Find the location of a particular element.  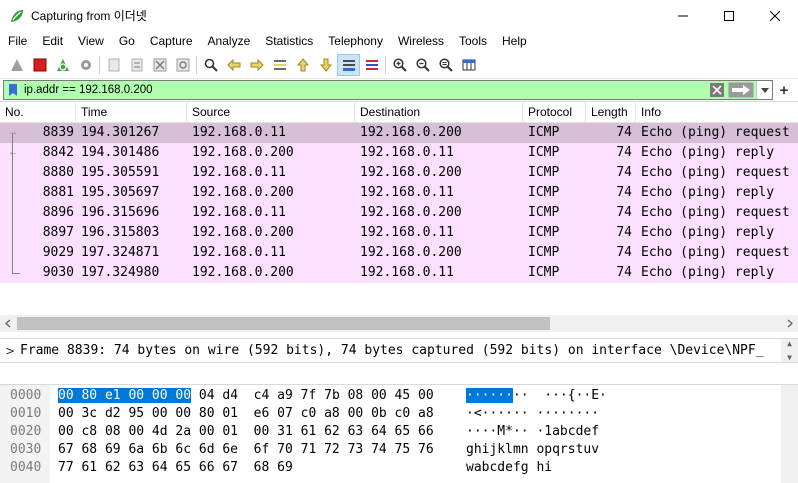

zoom-in-button is located at coordinates (399, 65).